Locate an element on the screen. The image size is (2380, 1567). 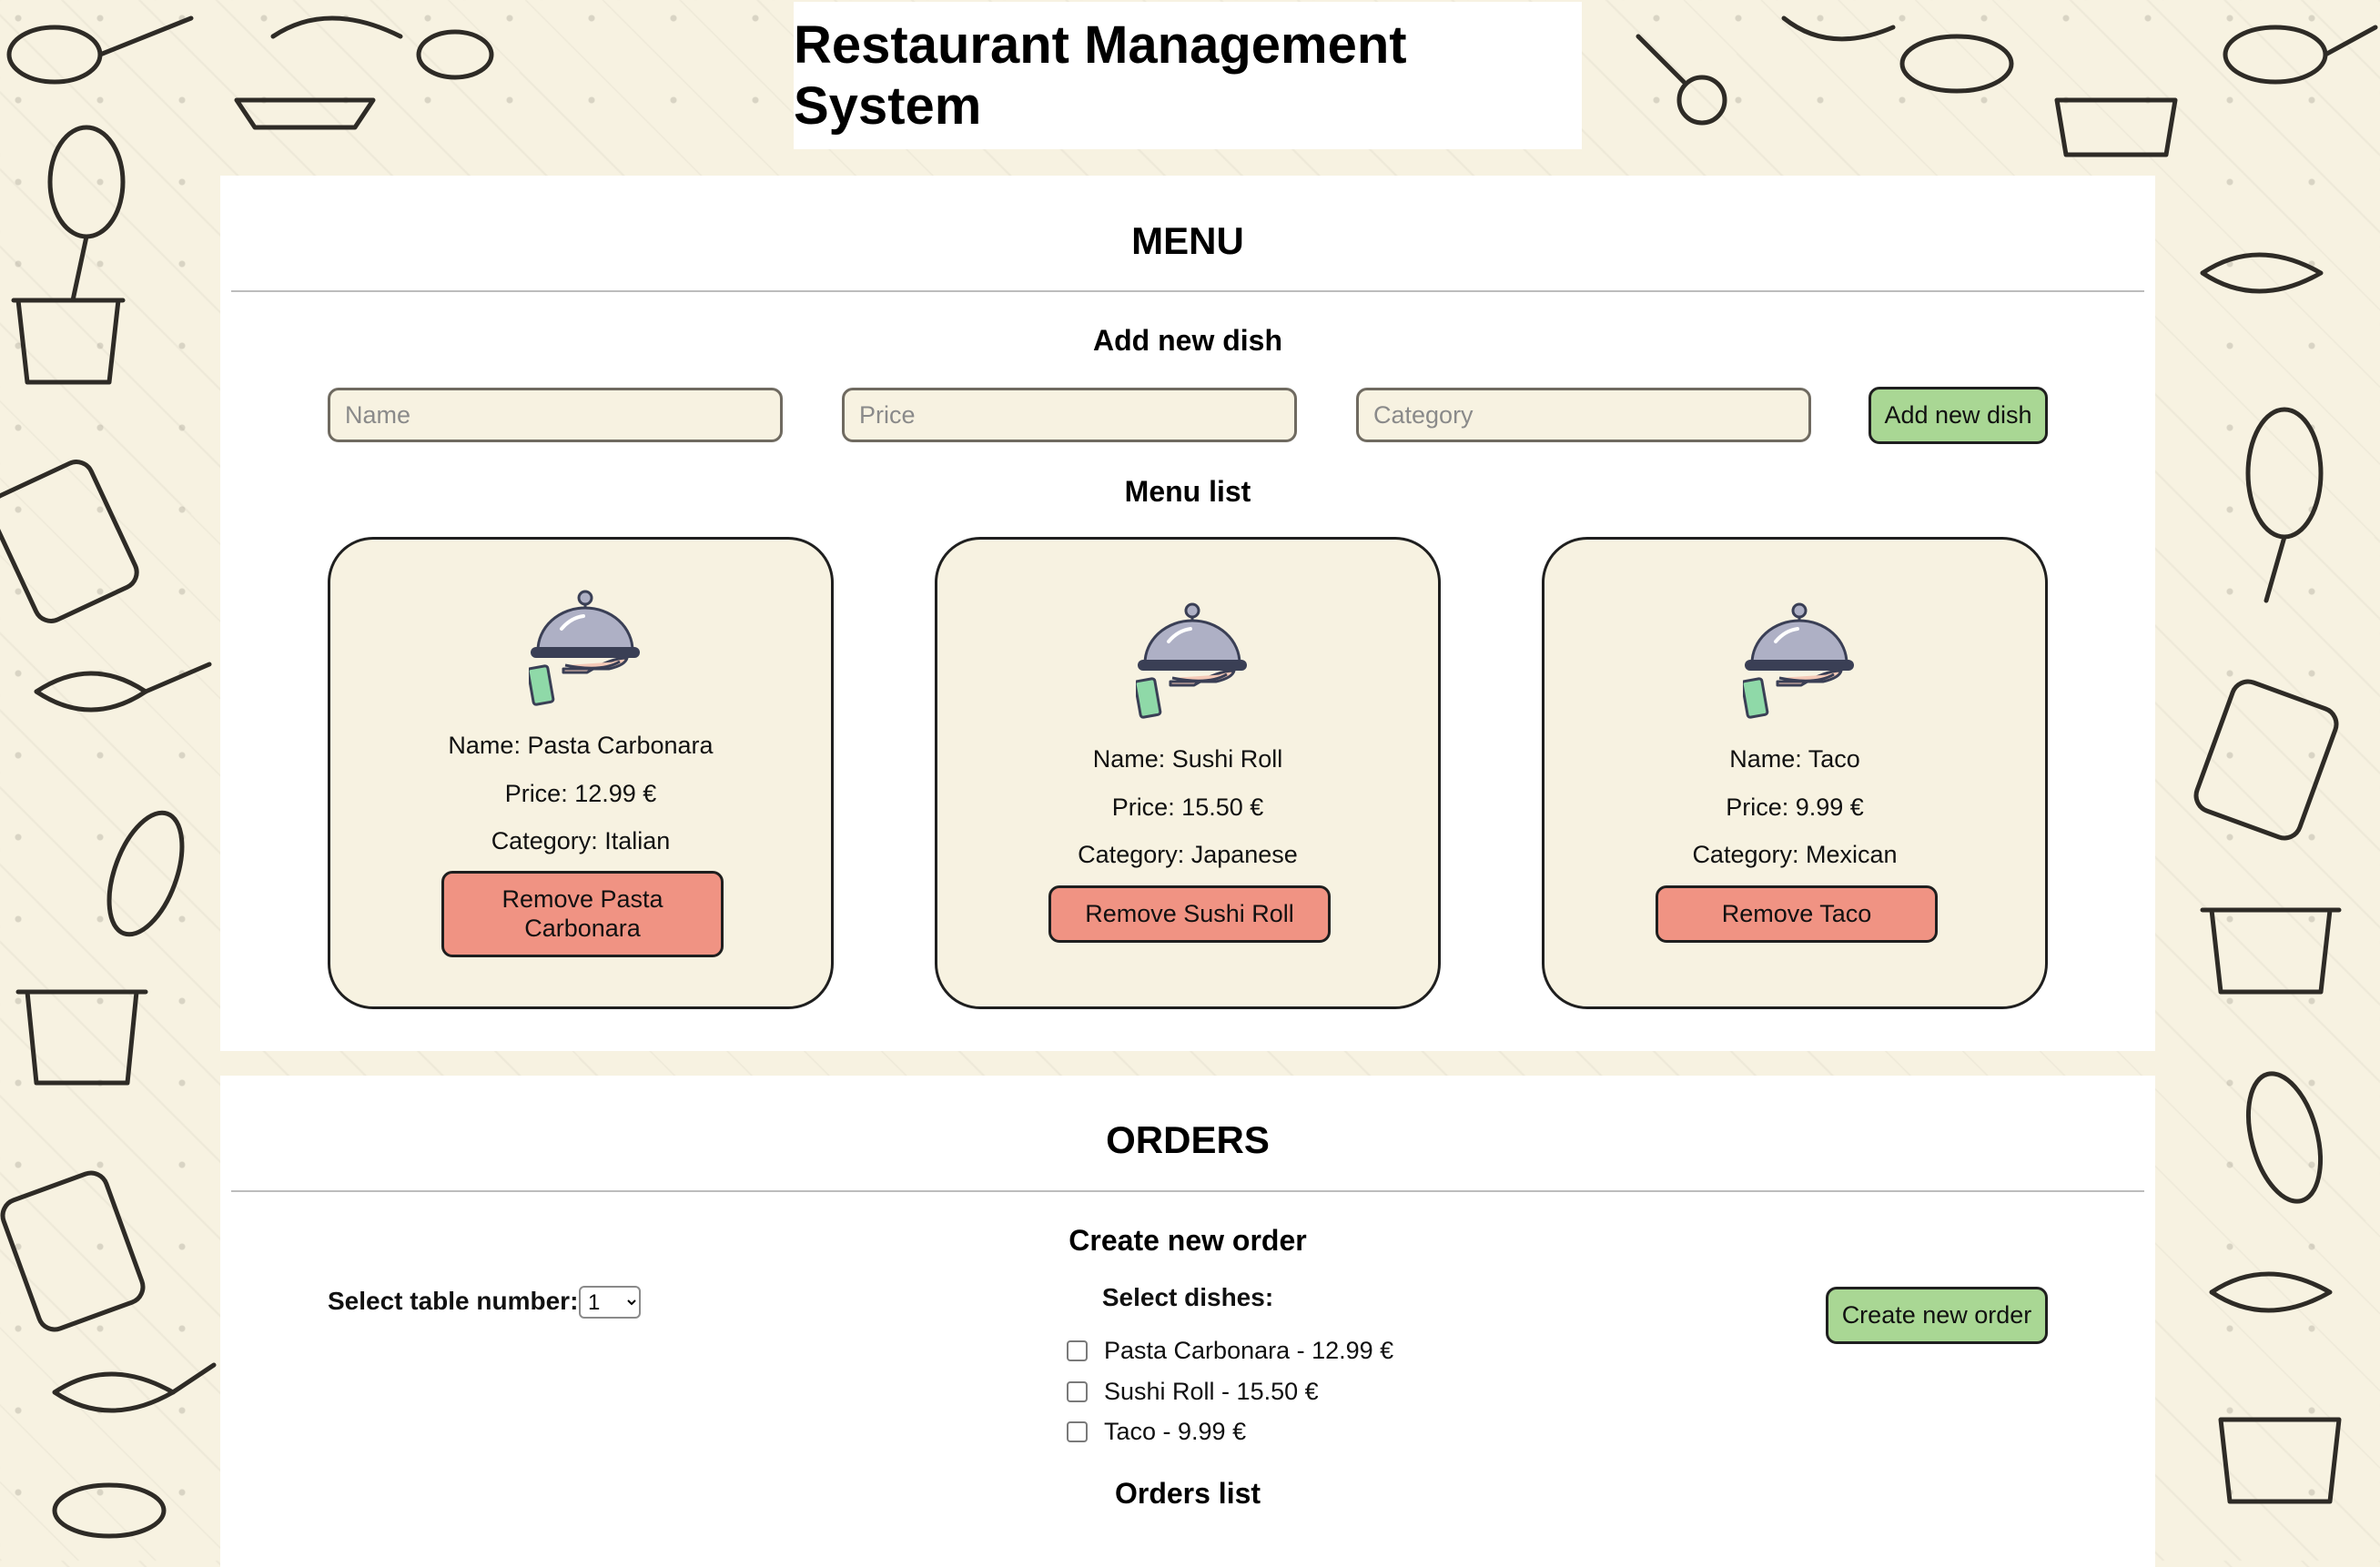
dish-category-input is located at coordinates (1583, 415).